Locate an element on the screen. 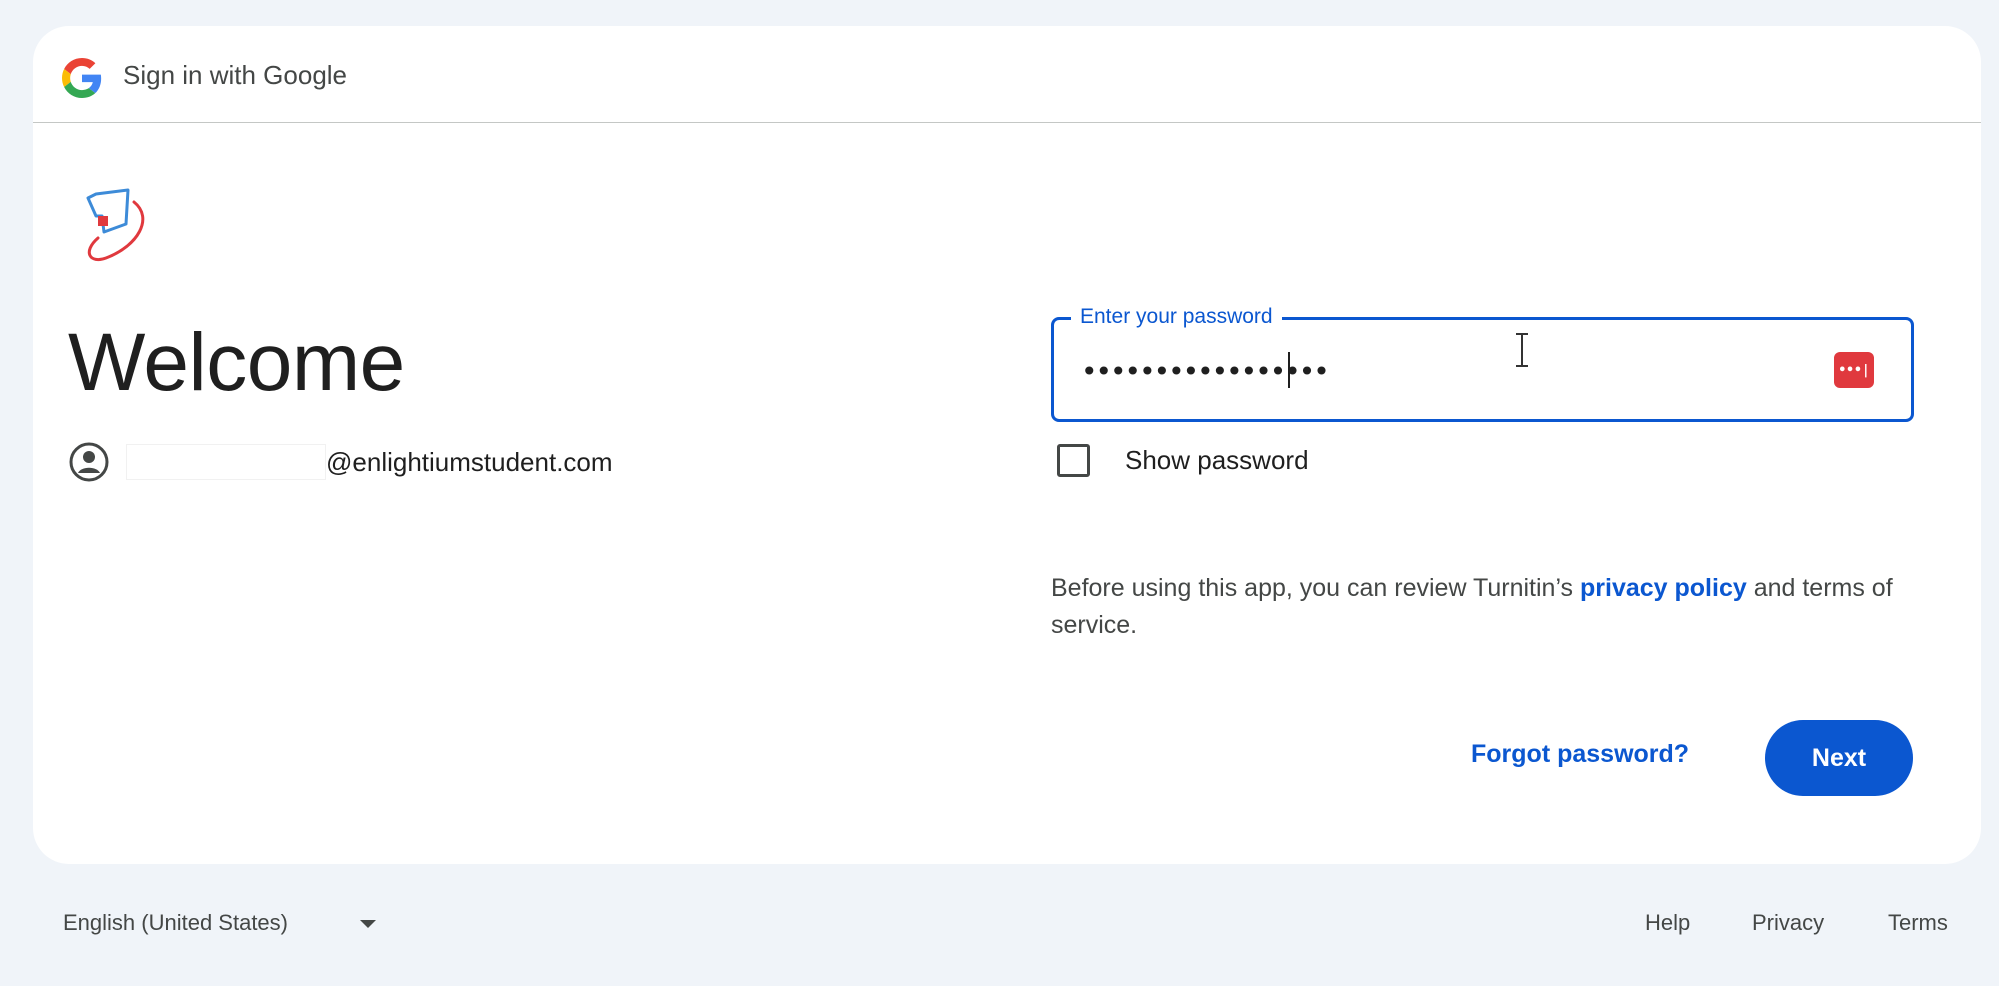  show-password-checkbox is located at coordinates (1073, 460).